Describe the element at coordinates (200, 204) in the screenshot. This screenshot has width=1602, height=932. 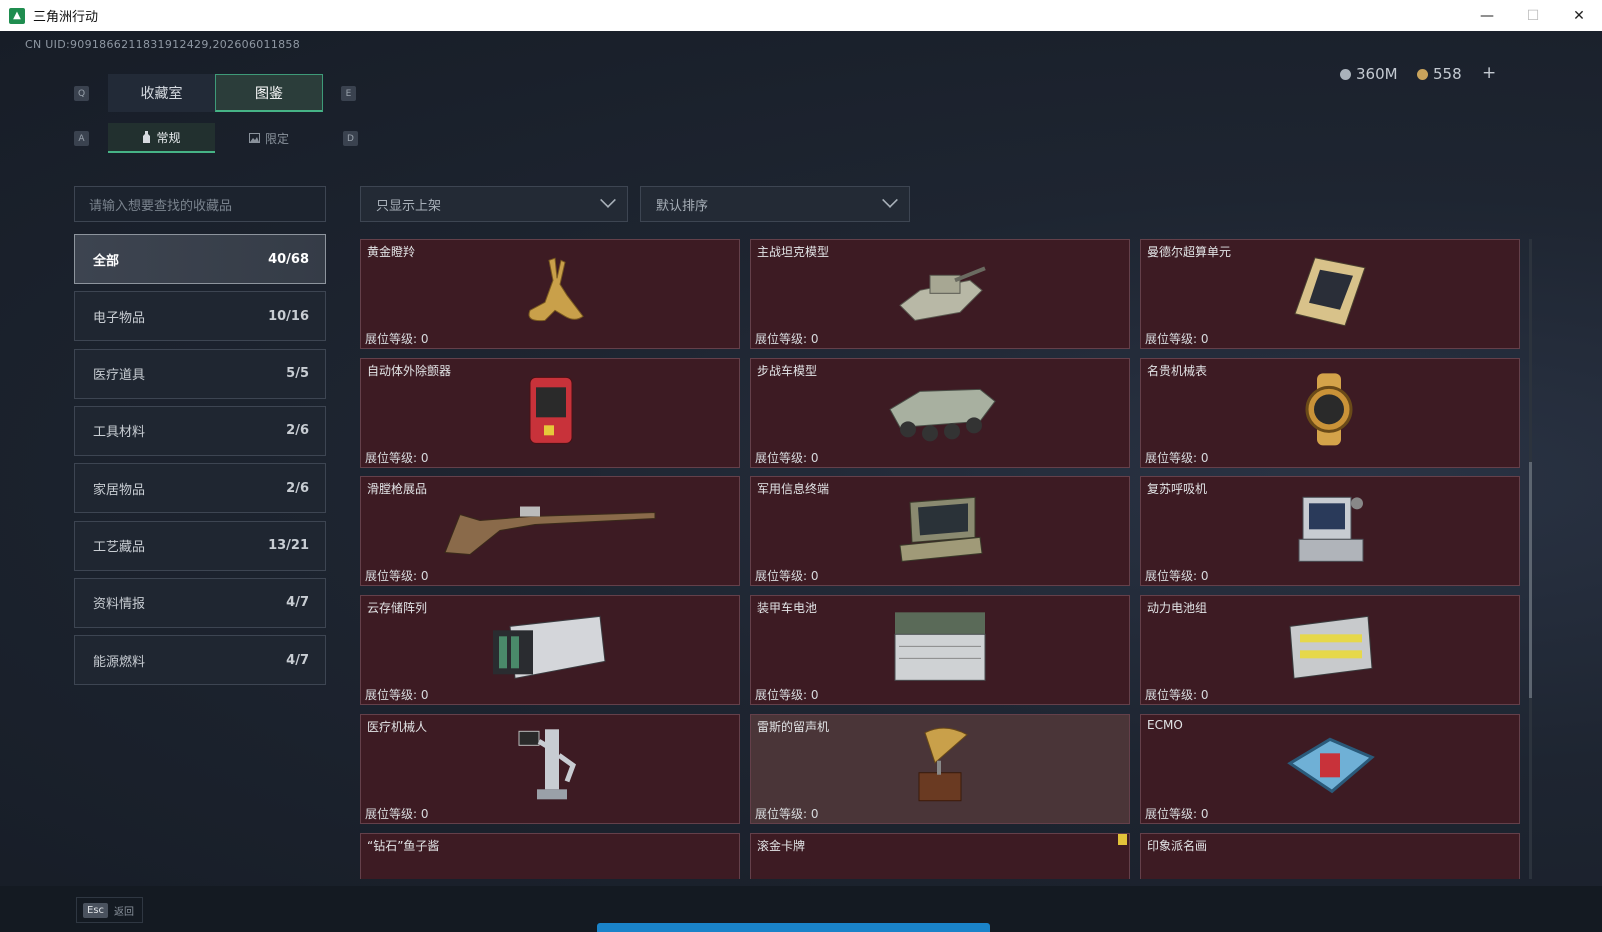
I see `collection-search-input: 请输入想要查找的收藏品` at that location.